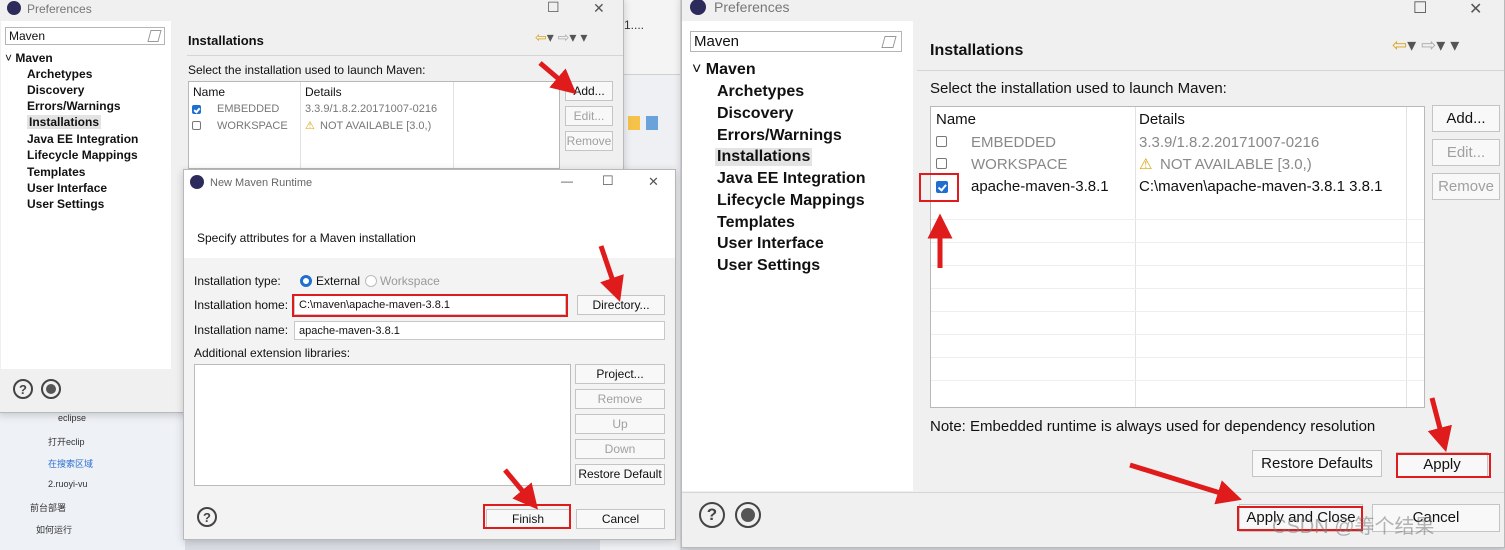 The width and height of the screenshot is (1505, 550). What do you see at coordinates (557, 78) in the screenshot?
I see `arrow-to-add` at bounding box center [557, 78].